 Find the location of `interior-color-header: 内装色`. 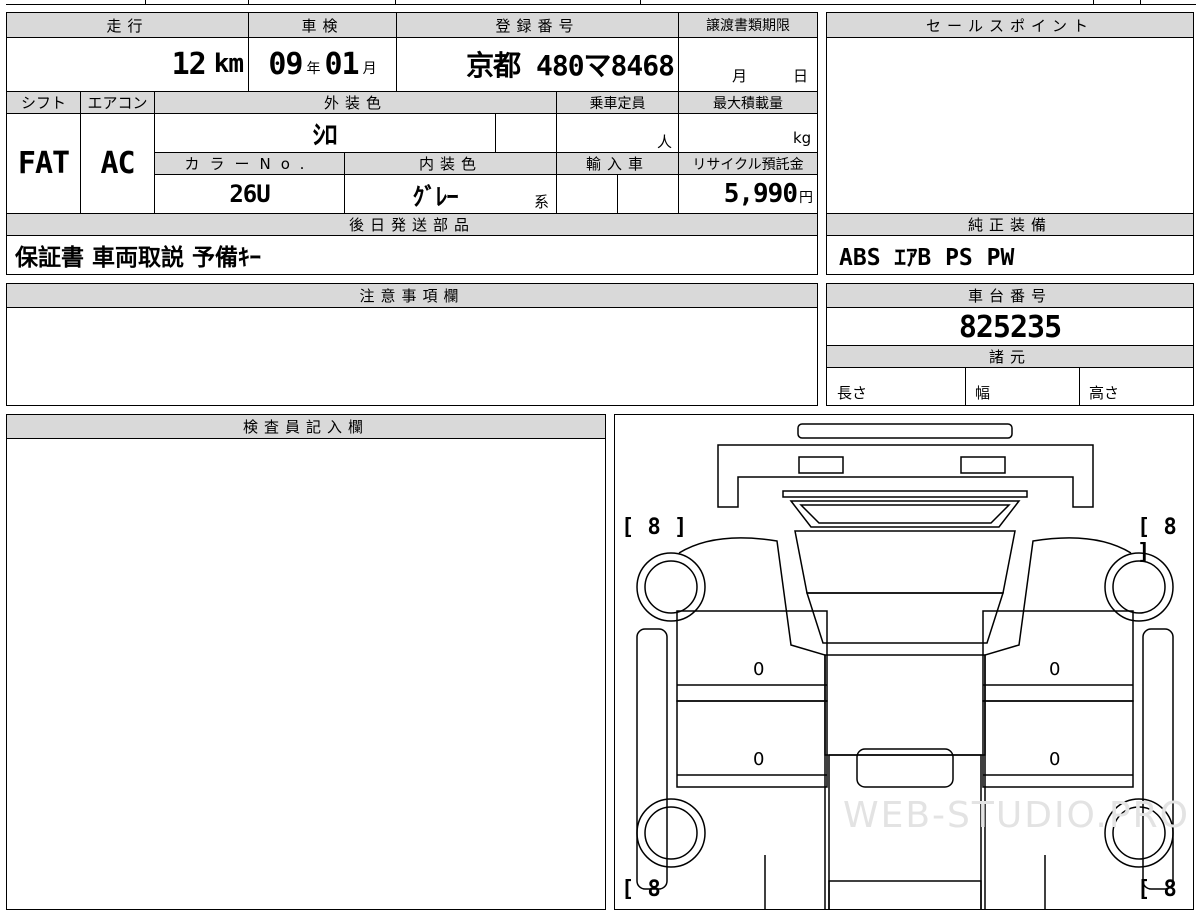

interior-color-header: 内装色 is located at coordinates (450, 163).